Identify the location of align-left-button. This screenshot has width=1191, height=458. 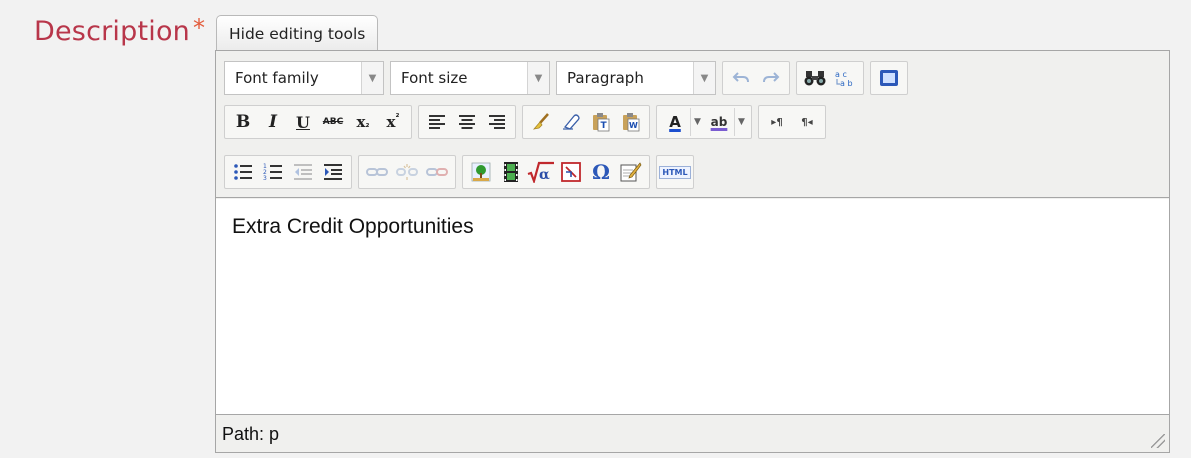
(437, 122).